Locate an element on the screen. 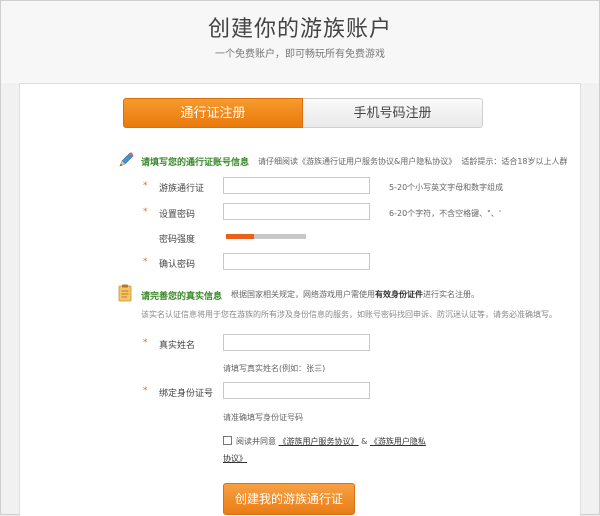  password-hint: 6-20个字符，不含空格键、"、' is located at coordinates (445, 213).